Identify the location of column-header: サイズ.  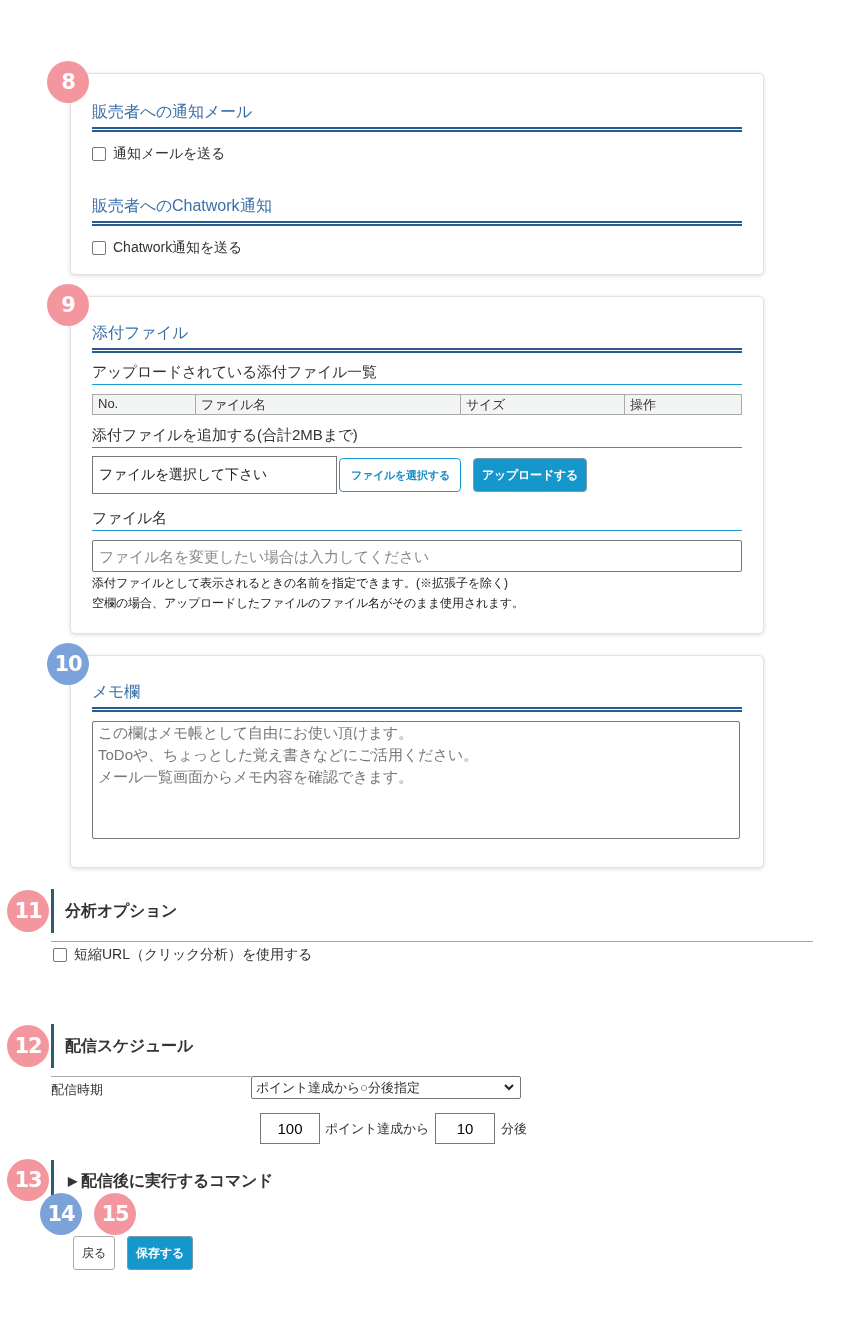
(543, 404).